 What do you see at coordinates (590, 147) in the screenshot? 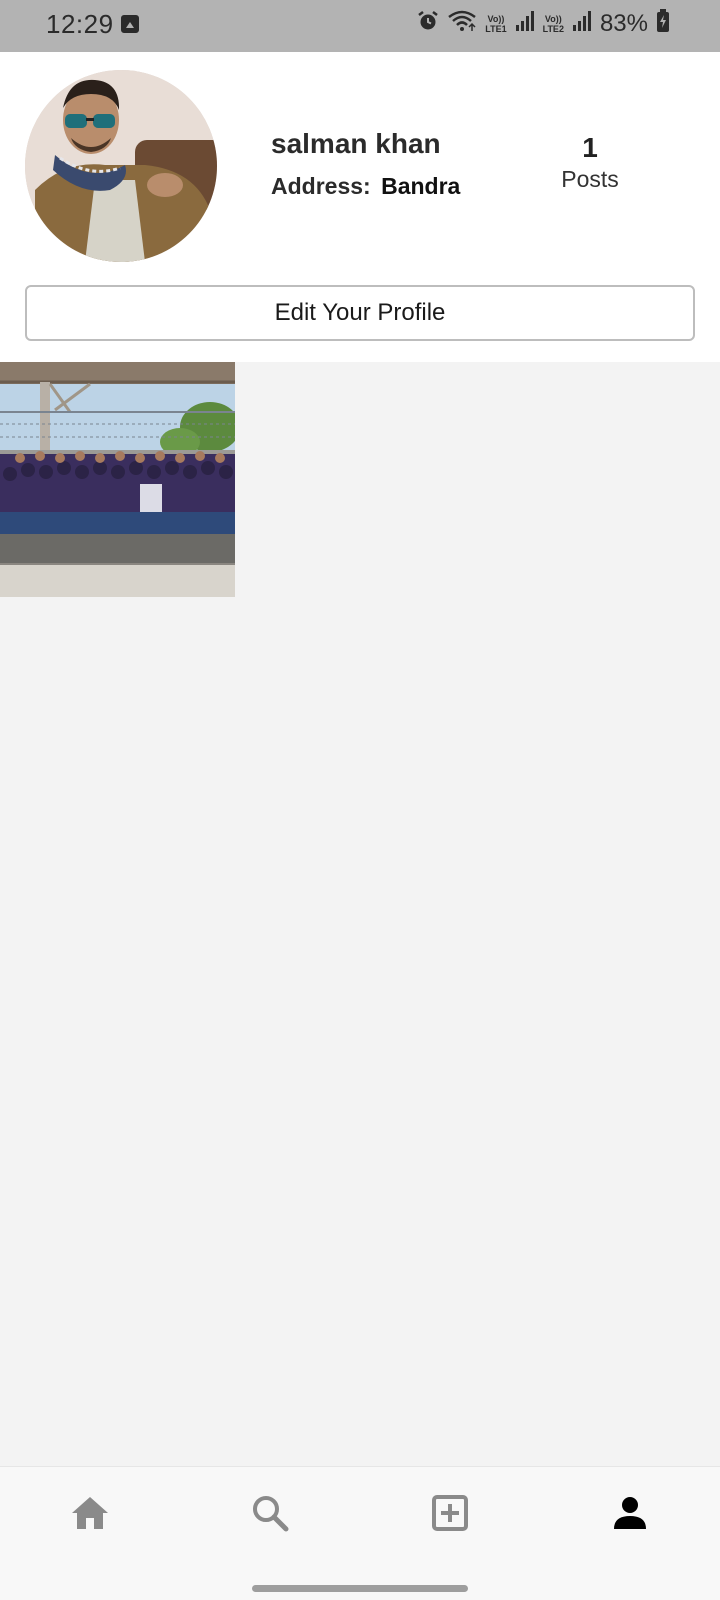
I see `posts-count: 1` at bounding box center [590, 147].